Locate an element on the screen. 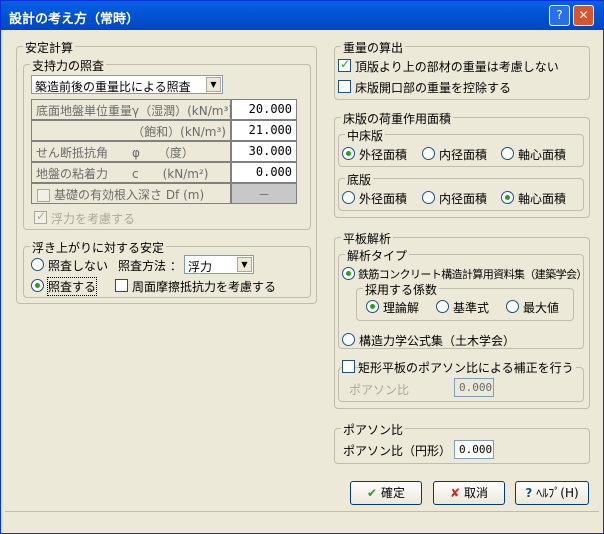 This screenshot has height=534, width=604. group-plate-label: 平板解析 is located at coordinates (367, 238).